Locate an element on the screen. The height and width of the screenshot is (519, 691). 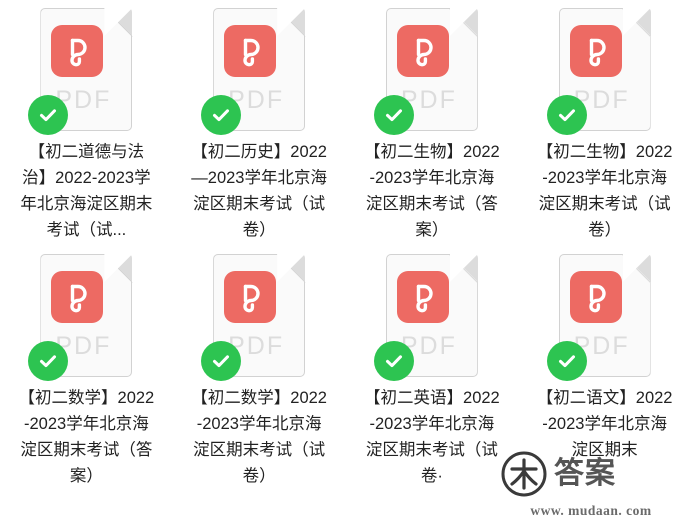
file-item: PDF 【初二英语】2022-2023学年北京海淀区期末考试（试卷· is located at coordinates (432, 377).